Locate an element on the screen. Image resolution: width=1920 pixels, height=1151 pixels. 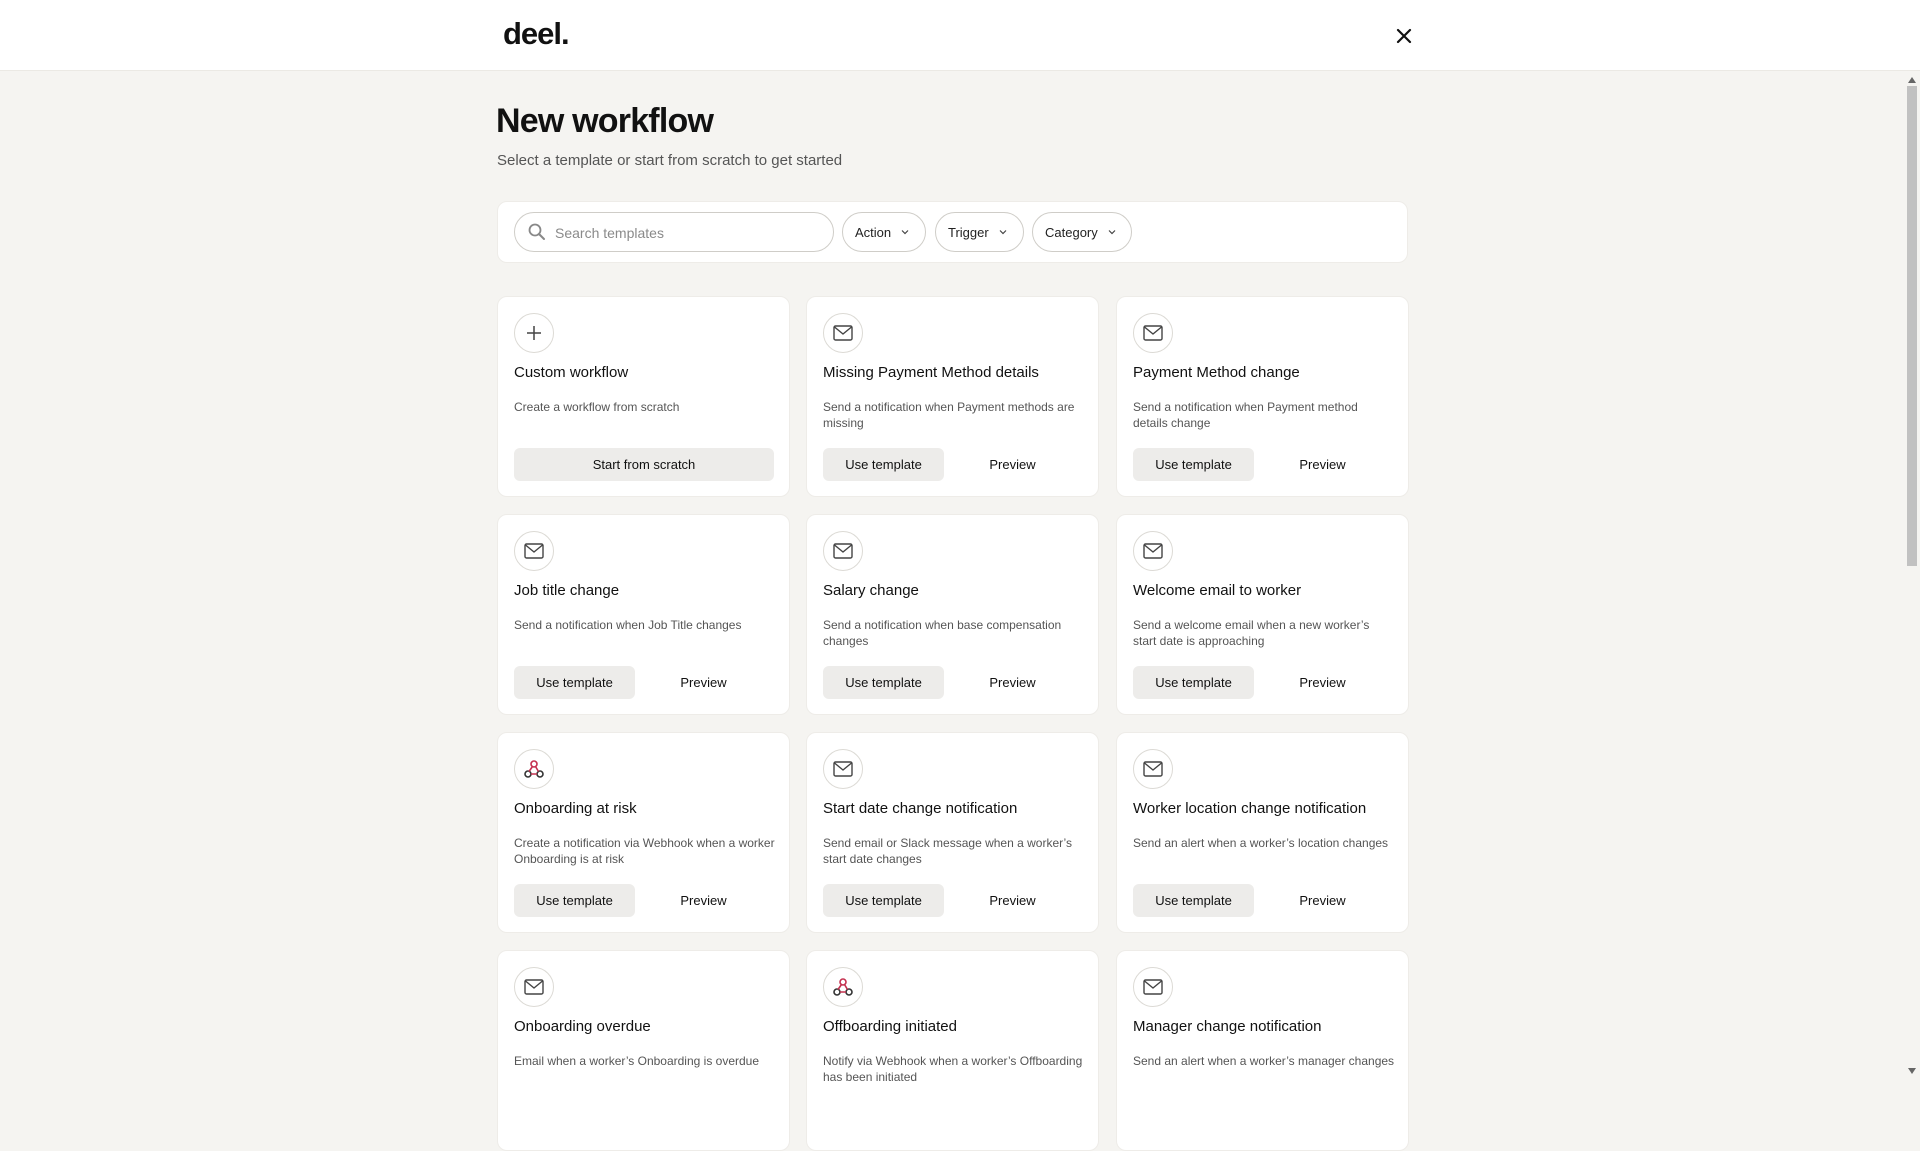
plus-icon is located at coordinates (534, 333).